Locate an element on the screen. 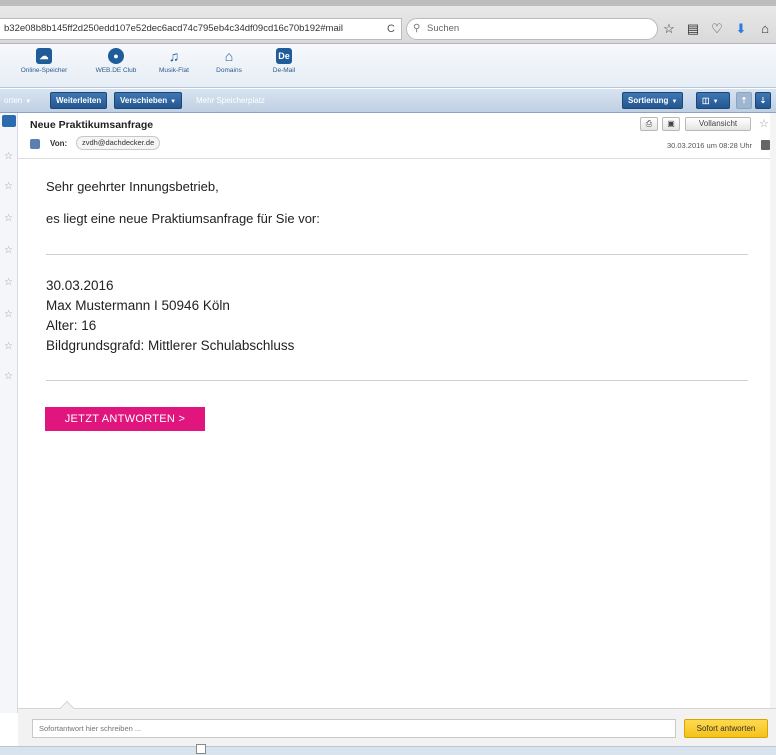 This screenshot has width=776, height=755. applicant-age: Alter: 16 is located at coordinates (71, 325).